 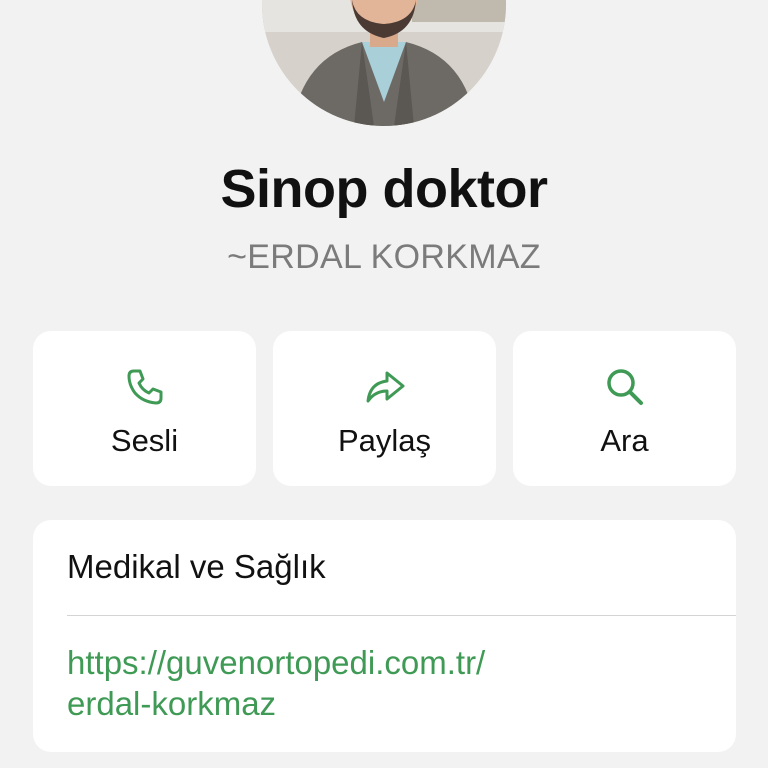 I want to click on voice-call-label: Sesli, so click(x=144, y=440).